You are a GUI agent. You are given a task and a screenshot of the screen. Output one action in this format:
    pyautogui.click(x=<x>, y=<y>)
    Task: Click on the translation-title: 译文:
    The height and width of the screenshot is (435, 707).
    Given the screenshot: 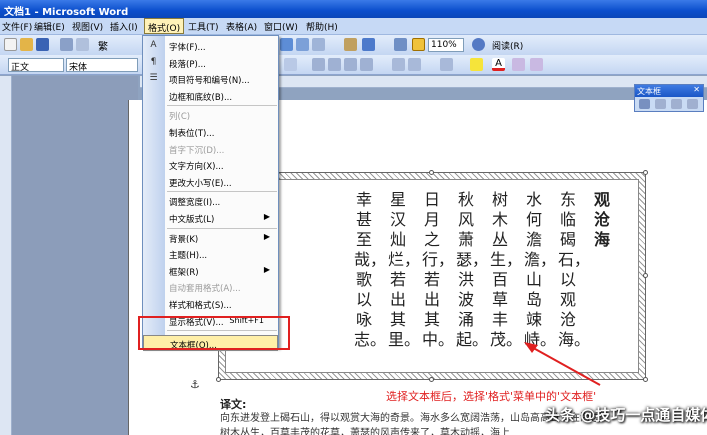 What is the action you would take?
    pyautogui.click(x=233, y=404)
    